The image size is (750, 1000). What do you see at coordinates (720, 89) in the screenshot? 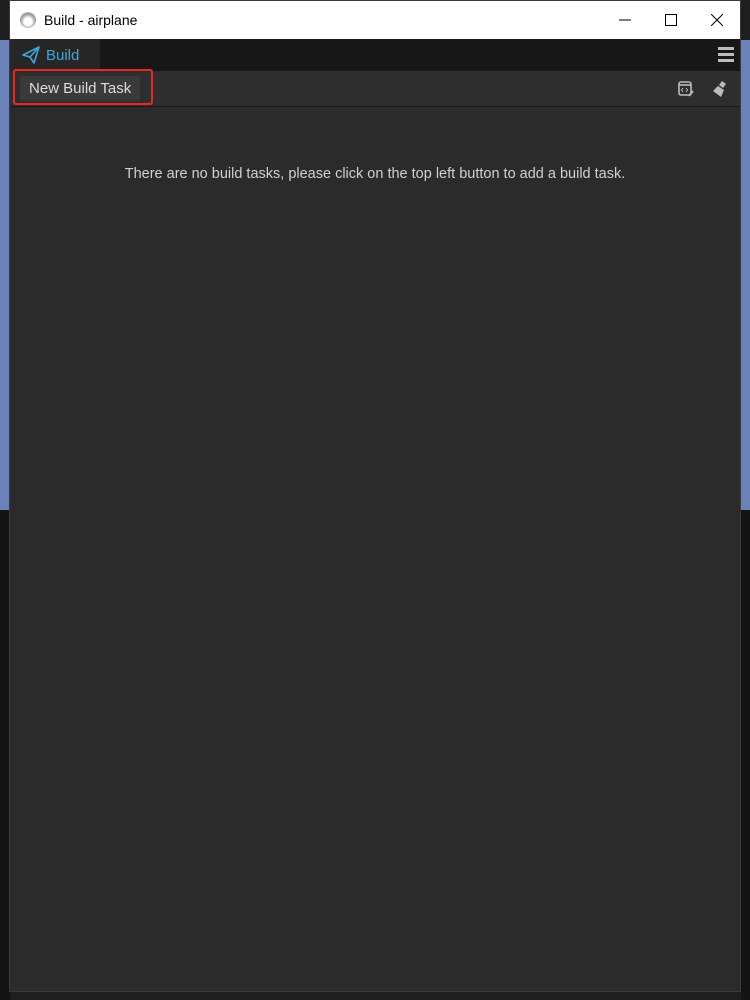
I see `broom-clear-icon` at bounding box center [720, 89].